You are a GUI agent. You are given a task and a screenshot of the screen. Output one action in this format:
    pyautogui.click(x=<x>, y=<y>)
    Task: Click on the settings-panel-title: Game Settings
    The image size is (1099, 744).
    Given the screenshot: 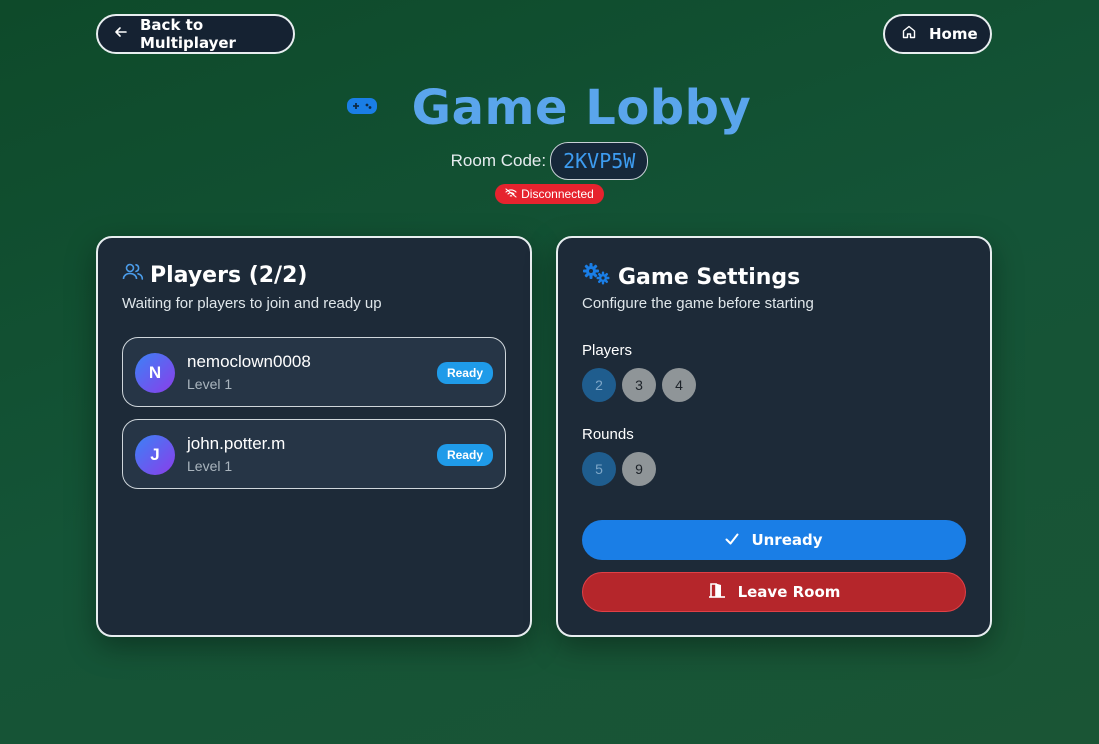 What is the action you would take?
    pyautogui.click(x=691, y=277)
    